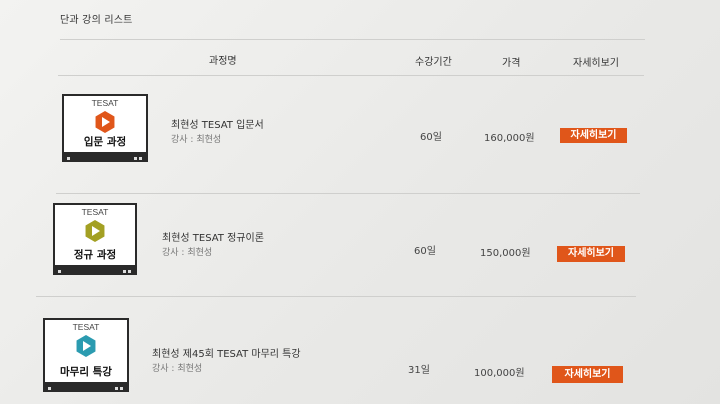 This screenshot has height=404, width=720. Describe the element at coordinates (351, 75) in the screenshot. I see `header-bottom-divider` at that location.